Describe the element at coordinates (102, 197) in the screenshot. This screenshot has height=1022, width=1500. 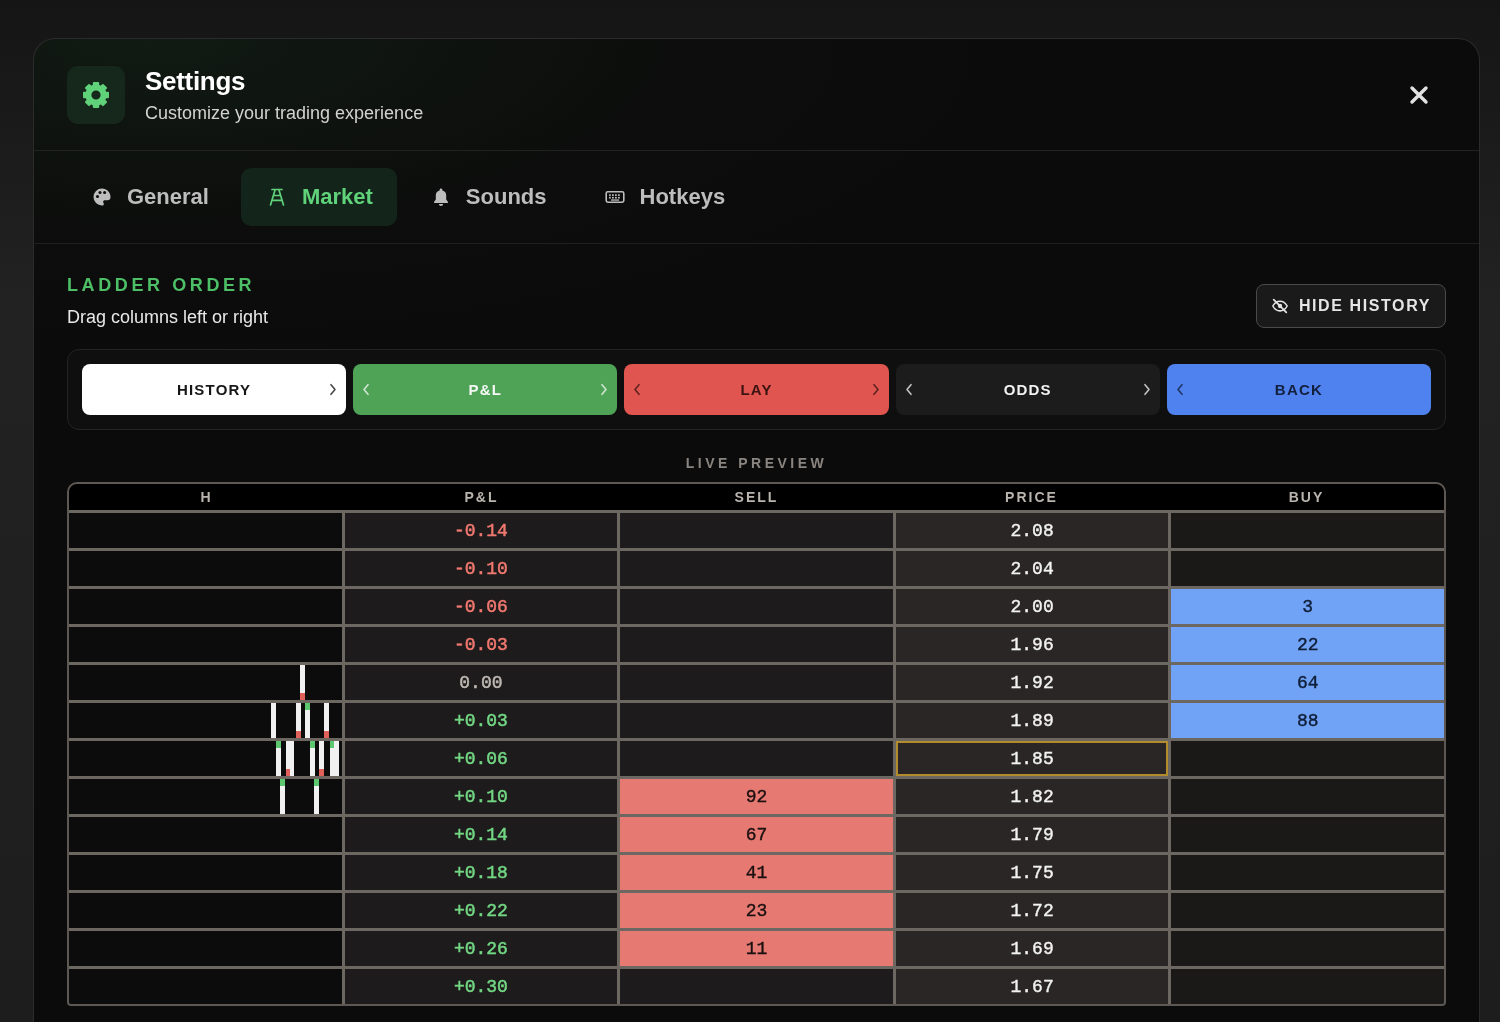
I see `palette-icon` at that location.